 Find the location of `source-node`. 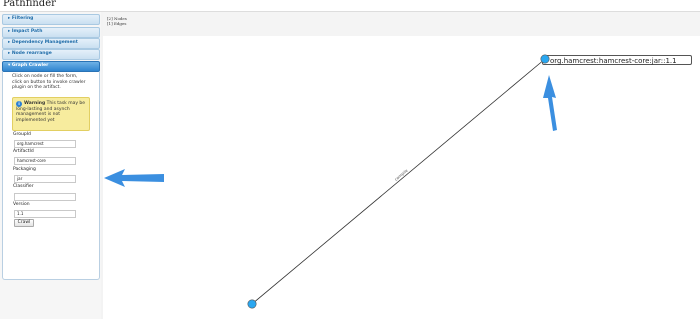

source-node is located at coordinates (252, 304).